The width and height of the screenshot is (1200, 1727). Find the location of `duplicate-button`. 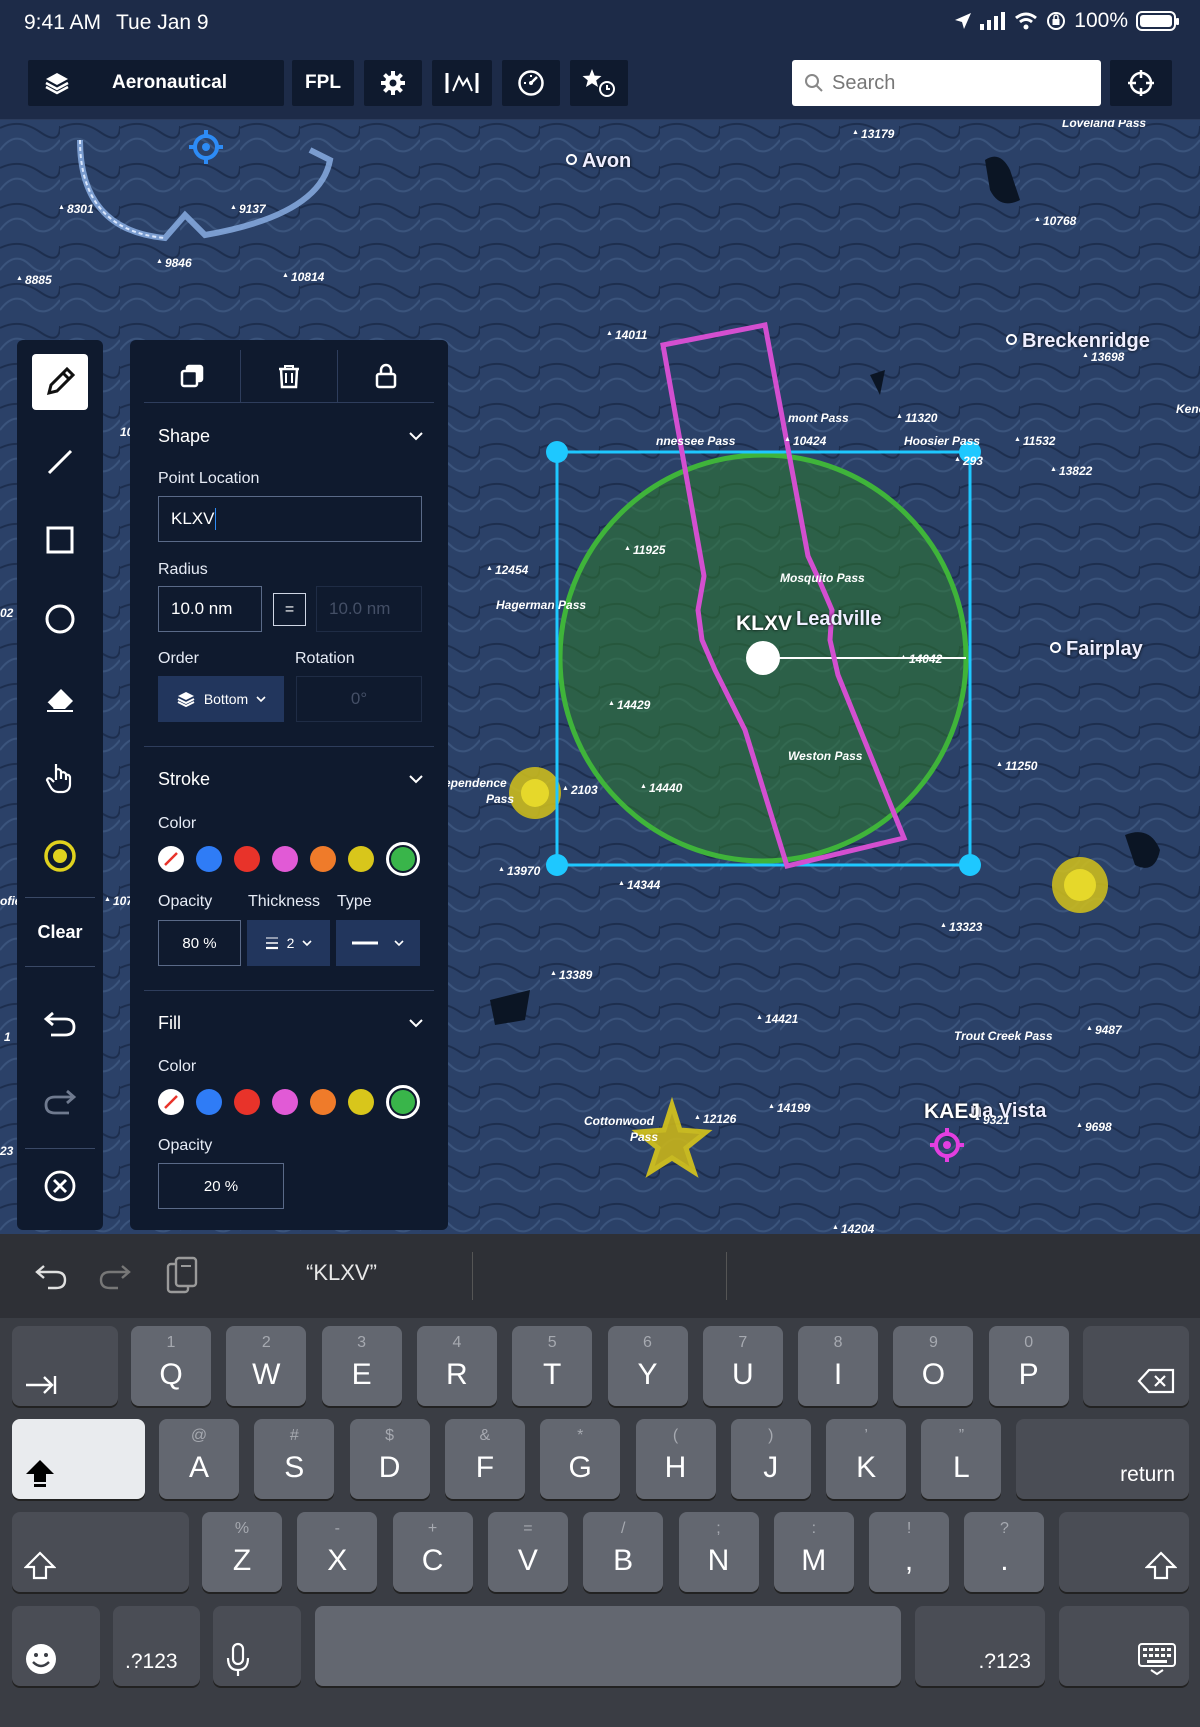

duplicate-button is located at coordinates (192, 376).